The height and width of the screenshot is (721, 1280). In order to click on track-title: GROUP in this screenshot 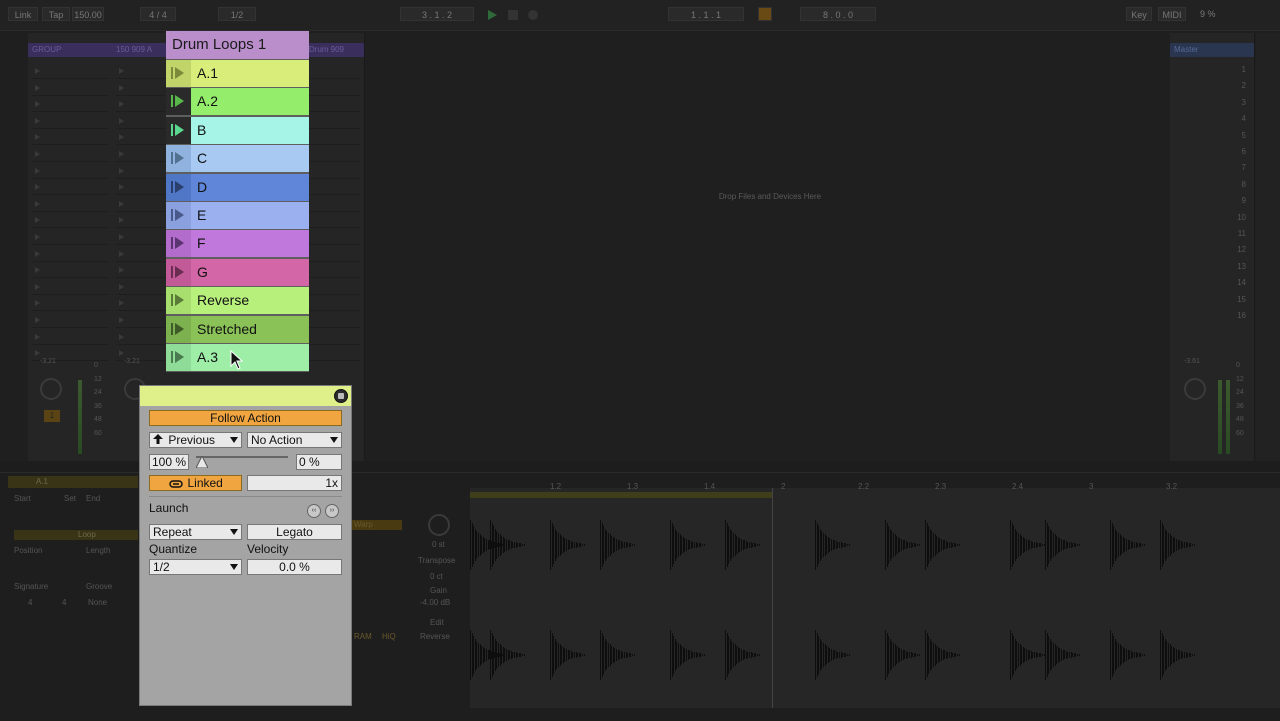, I will do `click(70, 50)`.